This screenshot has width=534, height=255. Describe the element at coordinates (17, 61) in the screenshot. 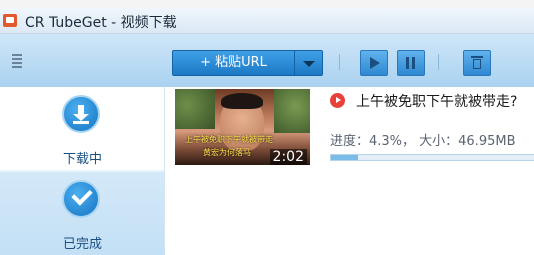

I see `menu-list-icon` at that location.